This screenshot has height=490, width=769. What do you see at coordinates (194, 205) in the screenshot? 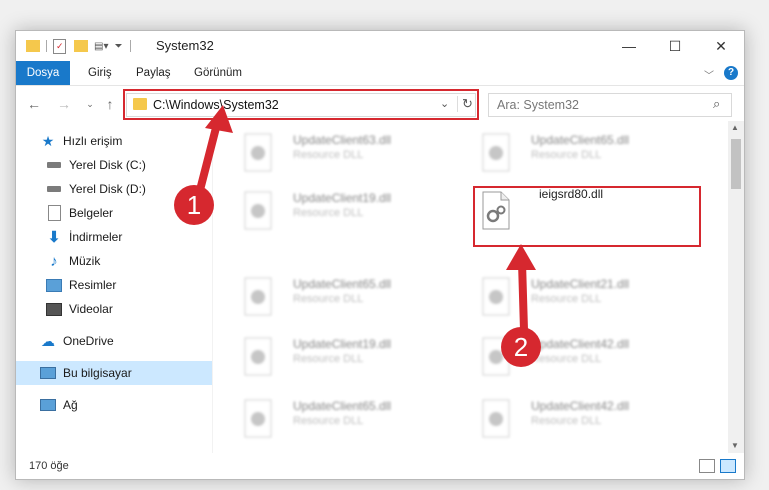
I see `step-badge-1: 1` at bounding box center [194, 205].